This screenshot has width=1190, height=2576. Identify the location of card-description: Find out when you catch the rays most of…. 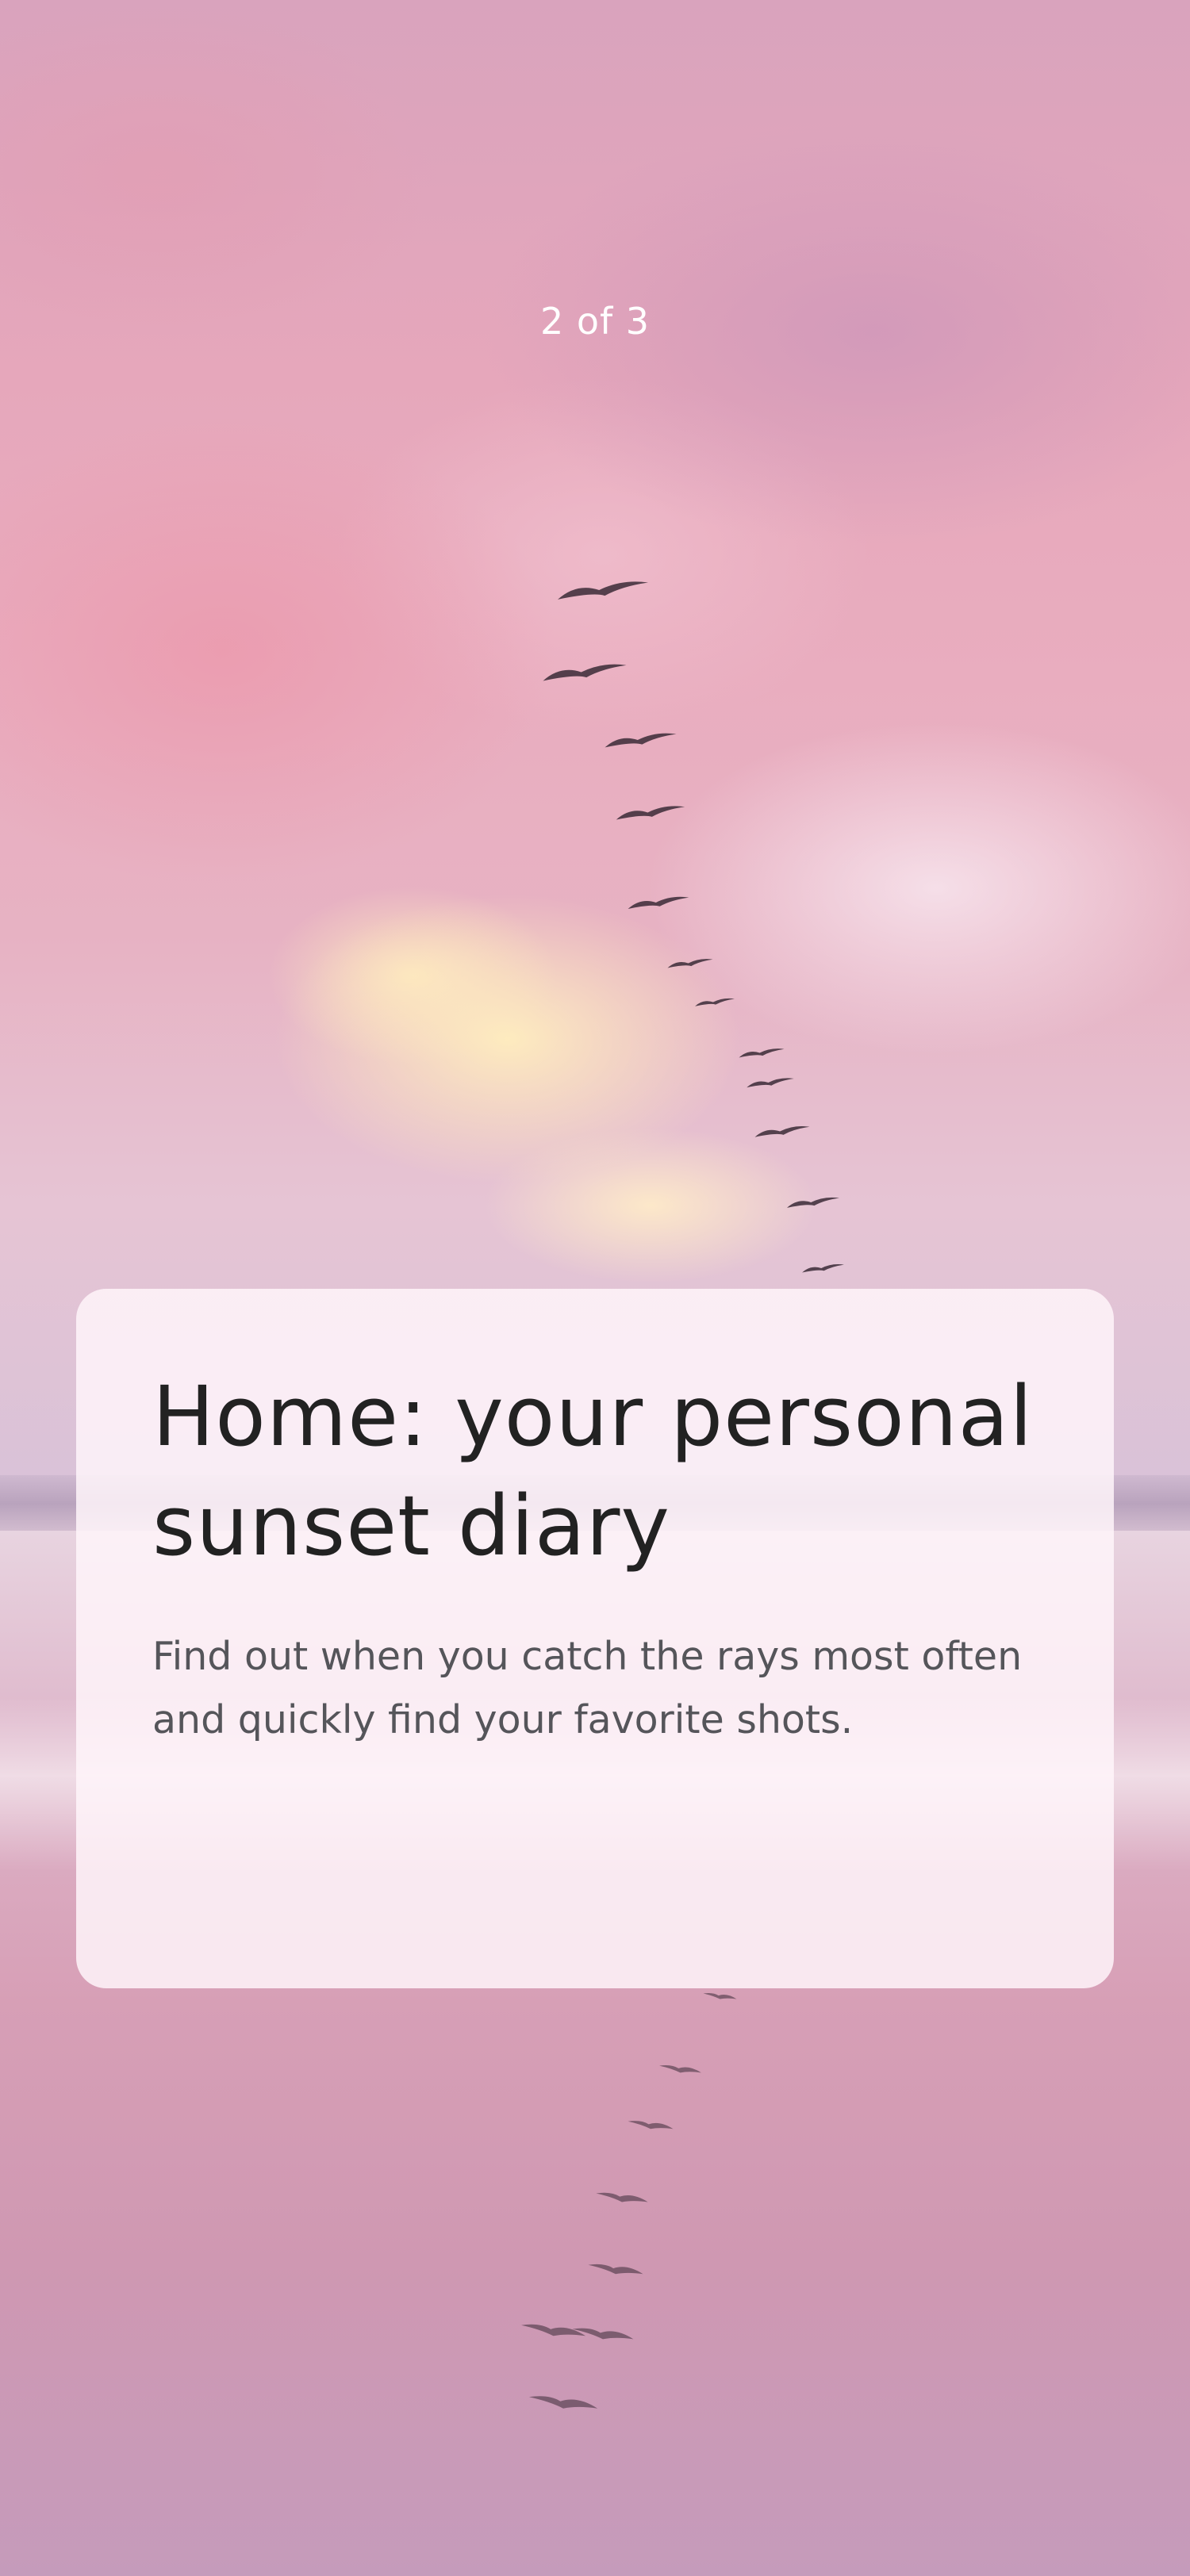
(587, 1688).